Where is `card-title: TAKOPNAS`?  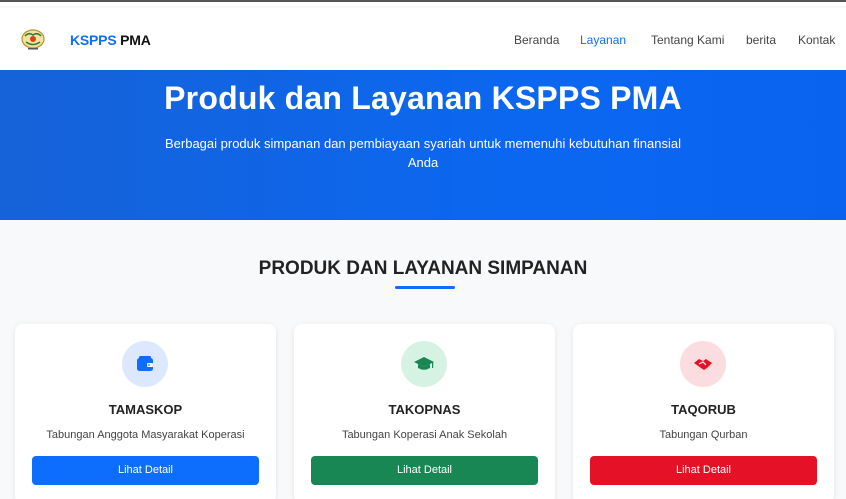
card-title: TAKOPNAS is located at coordinates (424, 409).